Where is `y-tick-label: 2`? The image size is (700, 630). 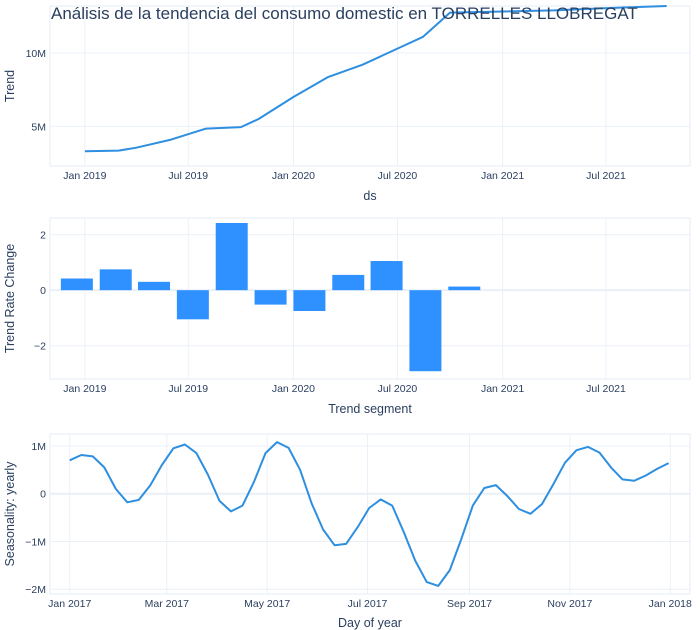
y-tick-label: 2 is located at coordinates (43, 236).